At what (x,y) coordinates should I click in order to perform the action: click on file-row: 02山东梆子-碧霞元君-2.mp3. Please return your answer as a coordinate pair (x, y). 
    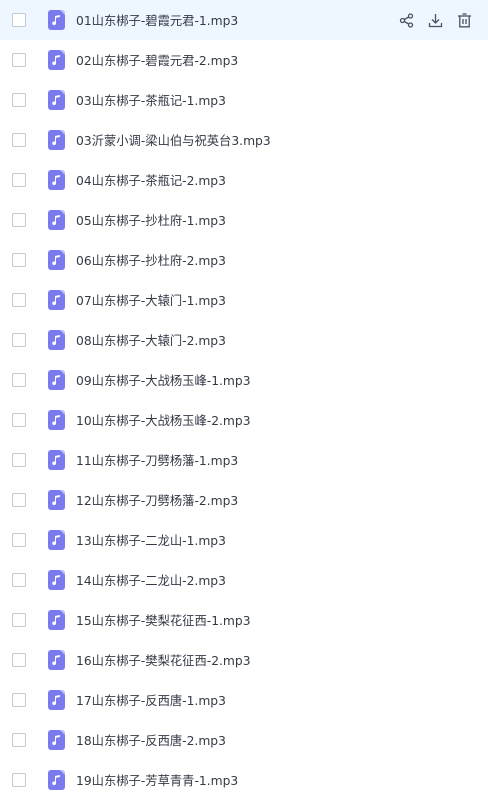
    Looking at the image, I should click on (244, 60).